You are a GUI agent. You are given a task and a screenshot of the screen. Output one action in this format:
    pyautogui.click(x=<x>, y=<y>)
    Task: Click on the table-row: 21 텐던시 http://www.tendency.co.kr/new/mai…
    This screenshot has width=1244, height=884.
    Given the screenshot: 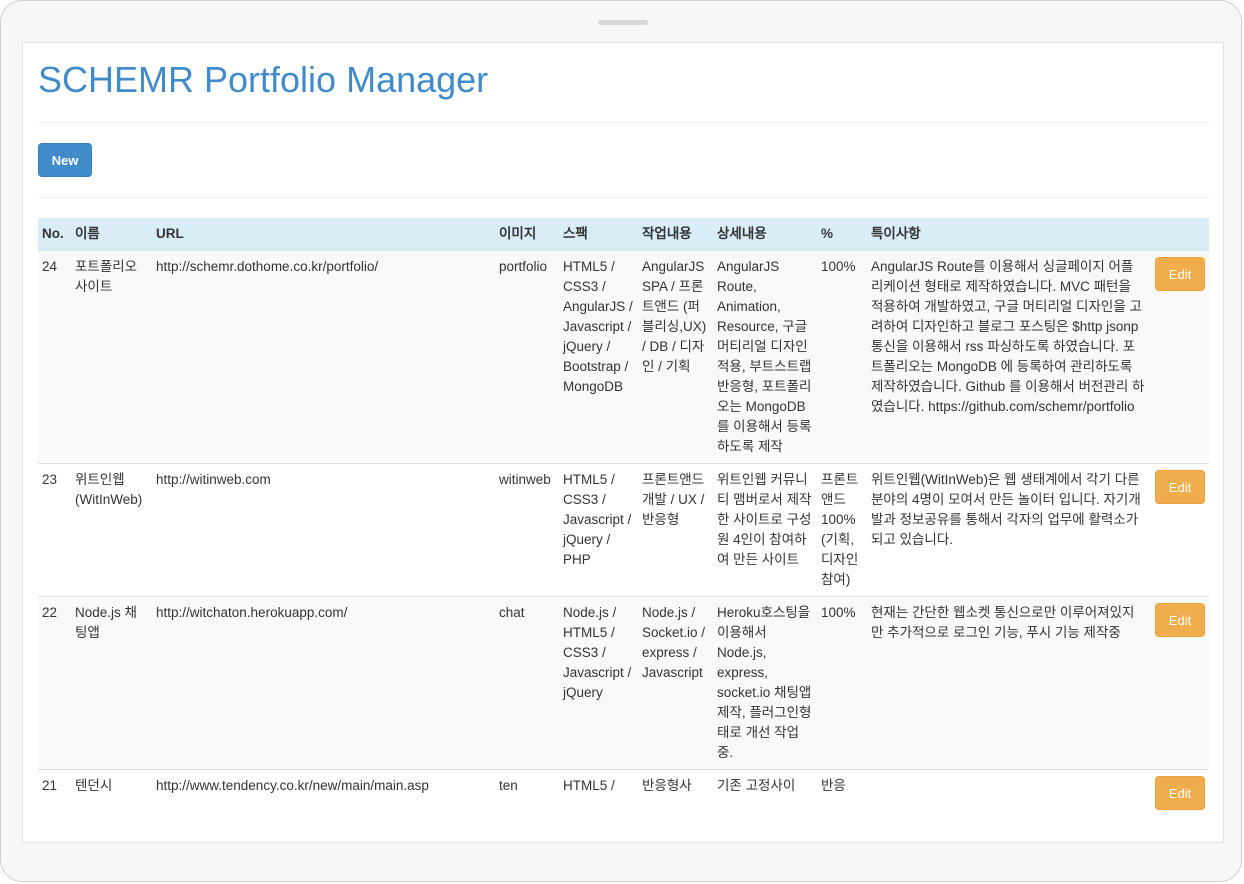 What is the action you would take?
    pyautogui.click(x=623, y=793)
    